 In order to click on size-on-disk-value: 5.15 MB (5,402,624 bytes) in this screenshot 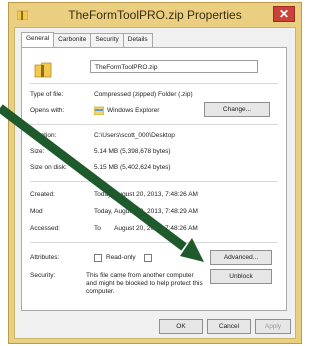, I will do `click(132, 167)`.